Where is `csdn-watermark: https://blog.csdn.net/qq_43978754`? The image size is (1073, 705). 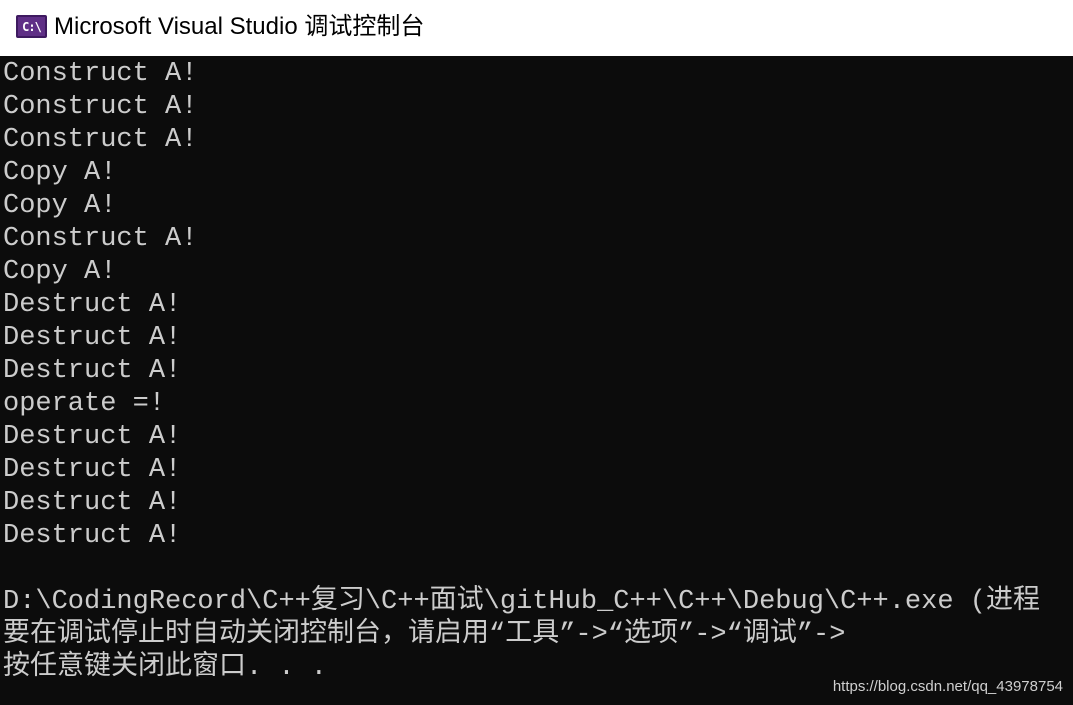
csdn-watermark: https://blog.csdn.net/qq_43978754 is located at coordinates (947, 686).